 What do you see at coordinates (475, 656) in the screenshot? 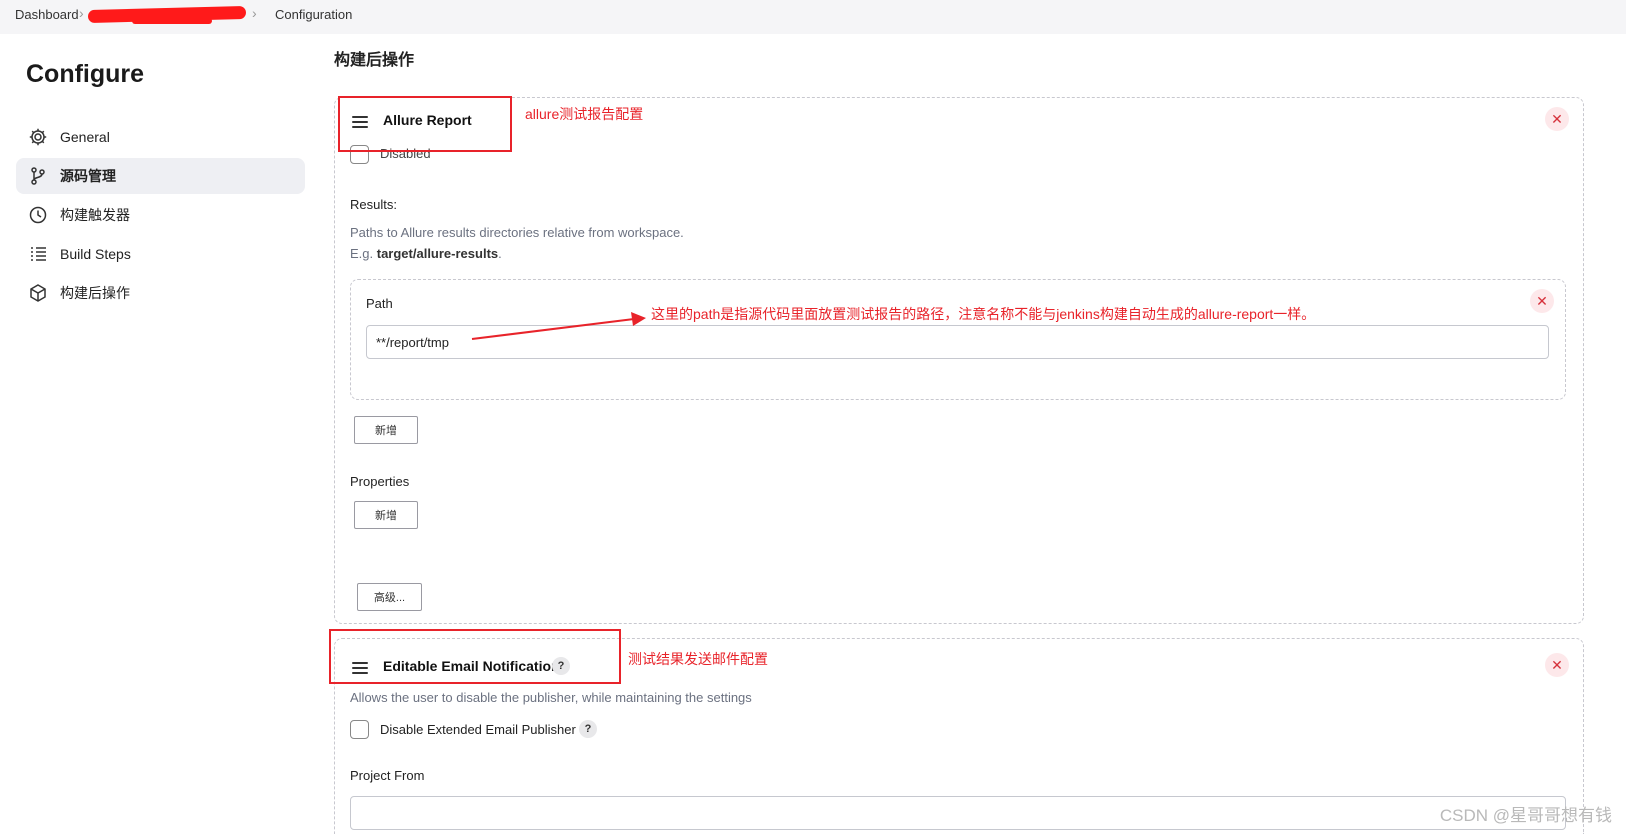
I see `annotation-box-email` at bounding box center [475, 656].